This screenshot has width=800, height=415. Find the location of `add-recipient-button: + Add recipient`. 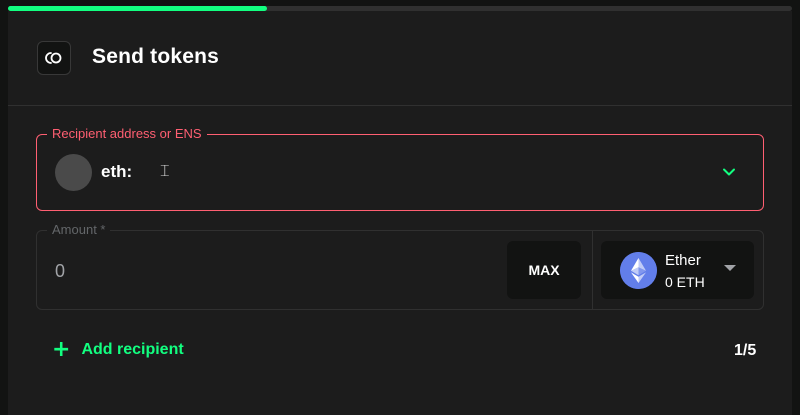

add-recipient-button: + Add recipient is located at coordinates (118, 349).